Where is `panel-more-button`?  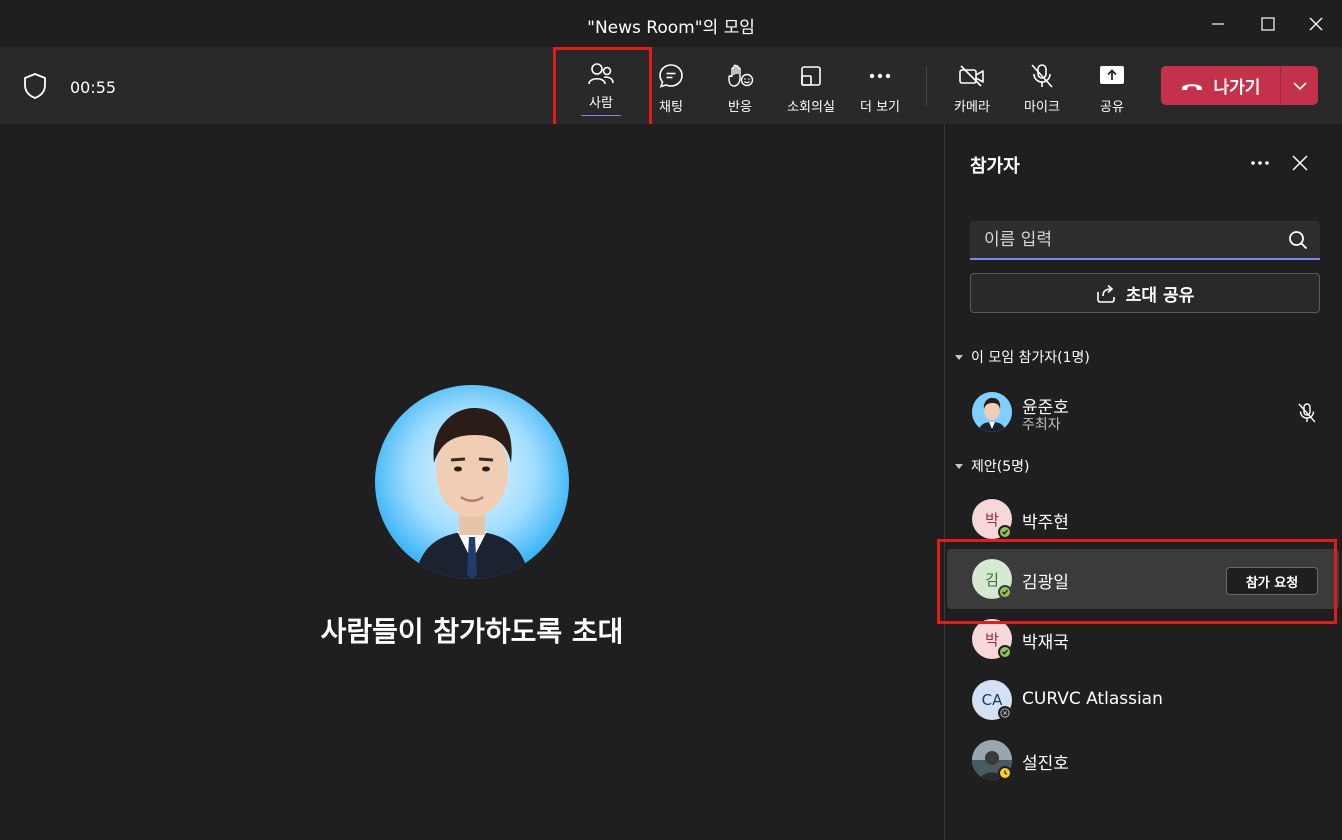
panel-more-button is located at coordinates (1260, 163).